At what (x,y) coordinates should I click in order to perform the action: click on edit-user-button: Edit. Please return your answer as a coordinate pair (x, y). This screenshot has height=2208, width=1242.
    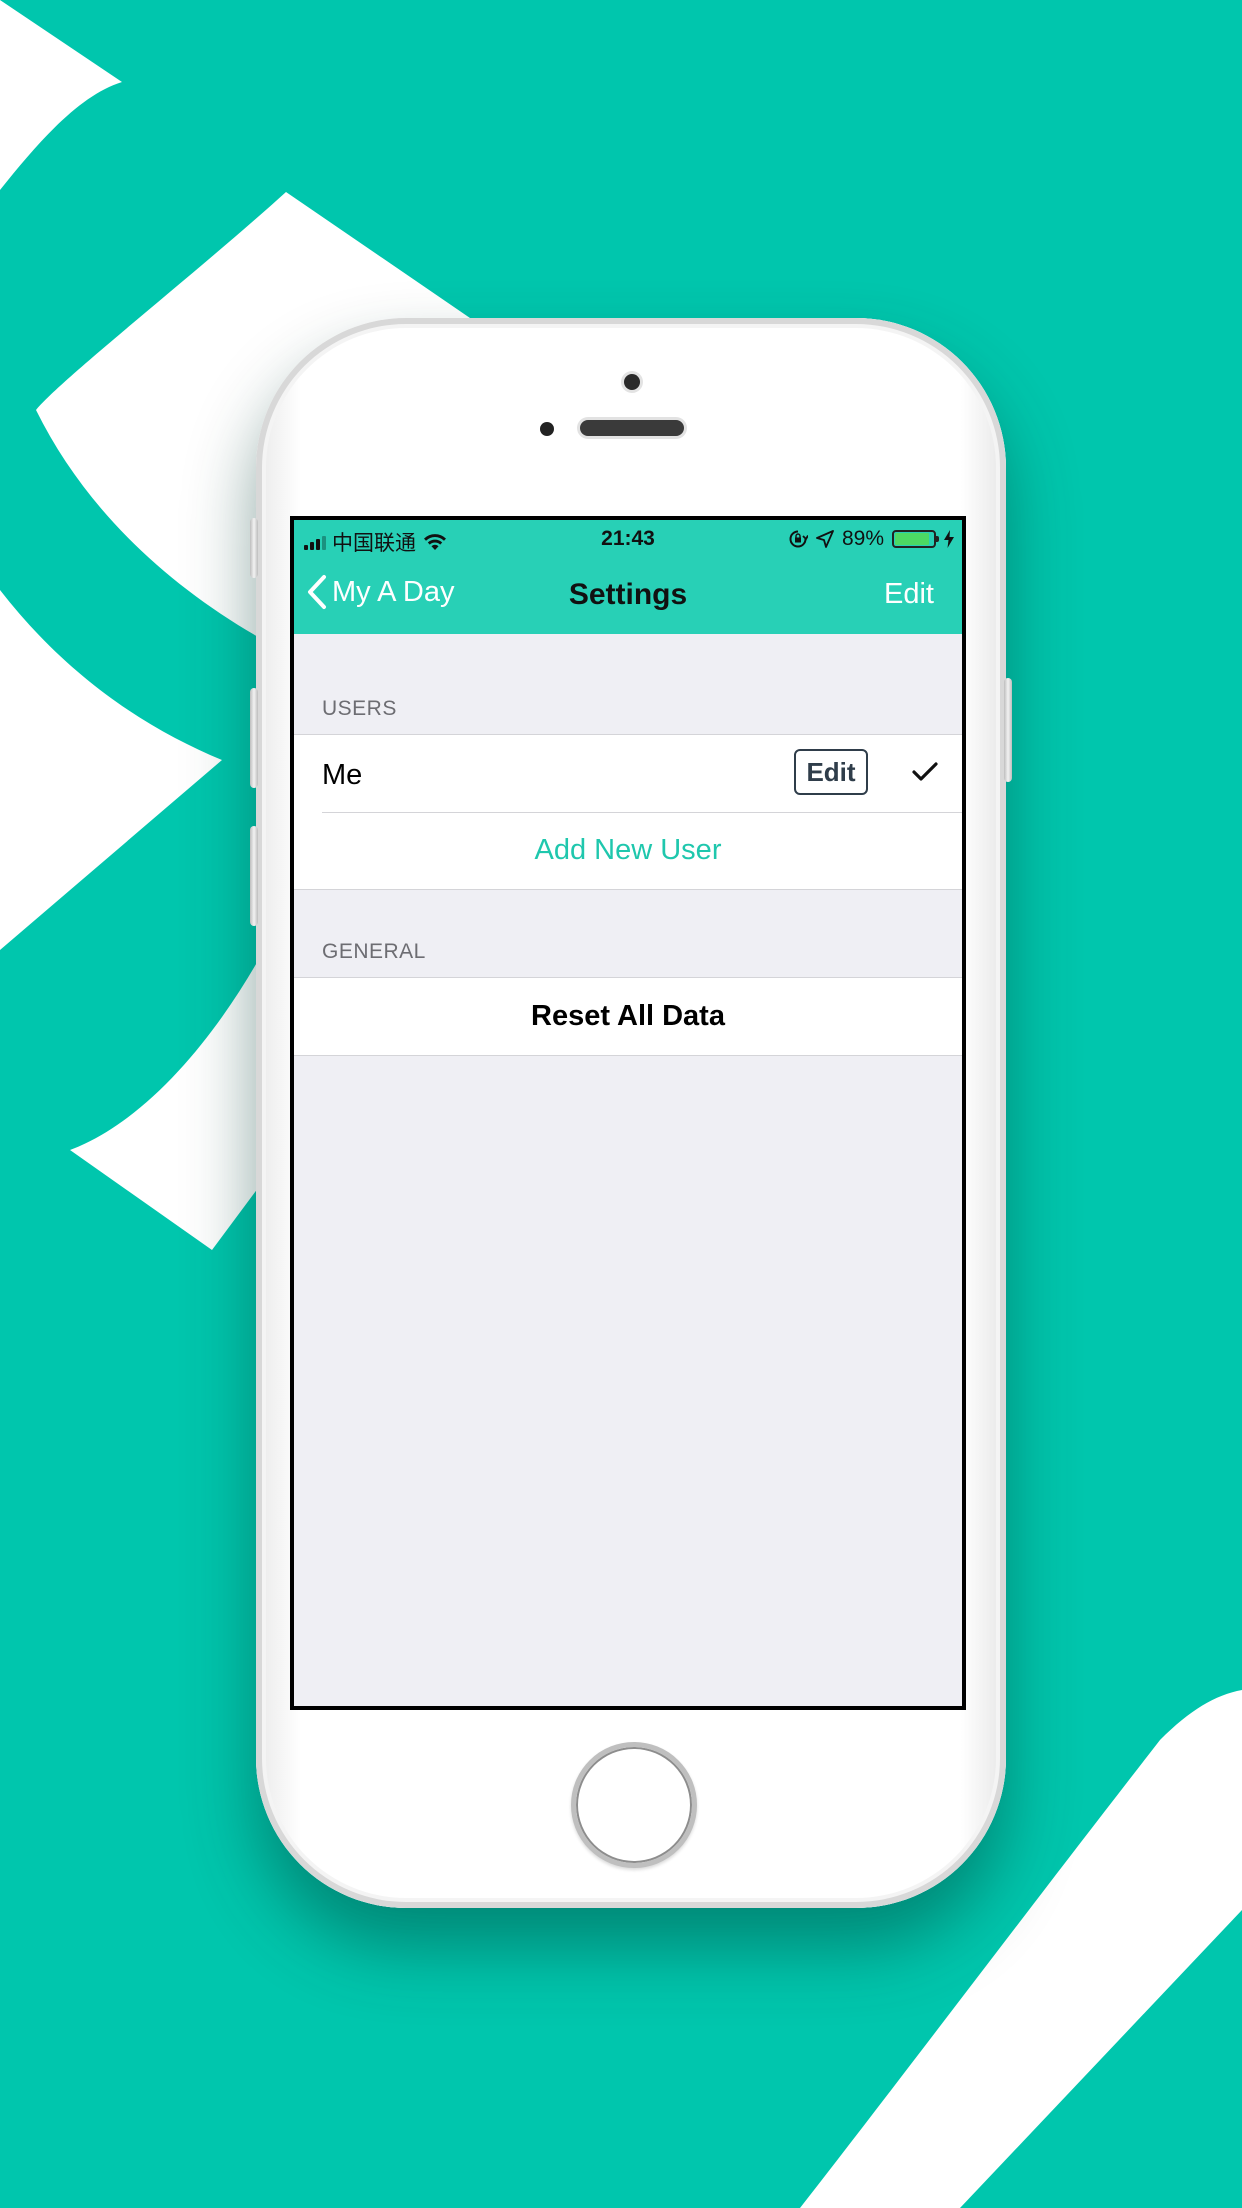
    Looking at the image, I should click on (831, 772).